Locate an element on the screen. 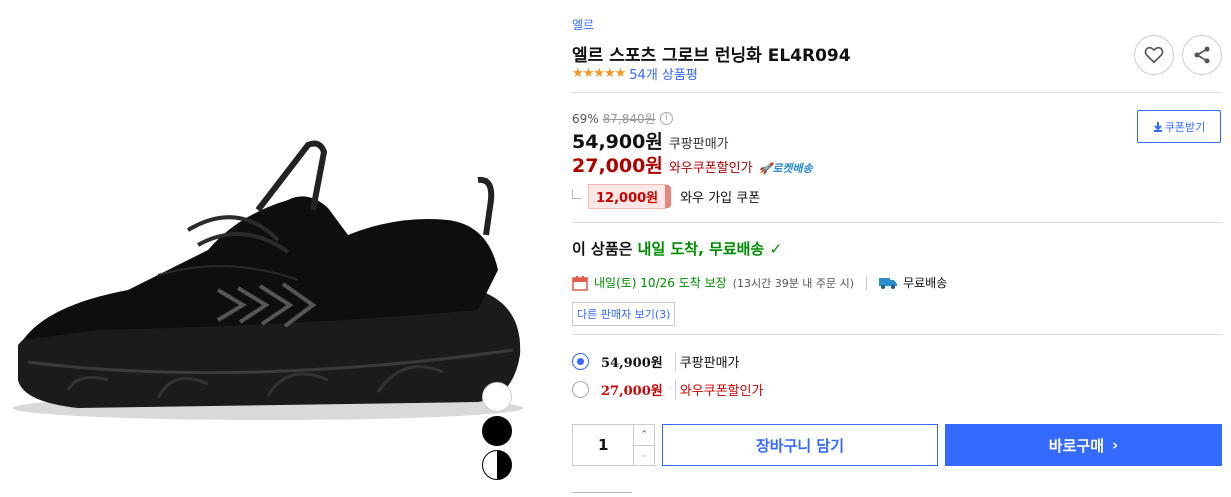 The height and width of the screenshot is (497, 1231). quantity-stepper: 1 ⌃ ⌄ is located at coordinates (613, 445).